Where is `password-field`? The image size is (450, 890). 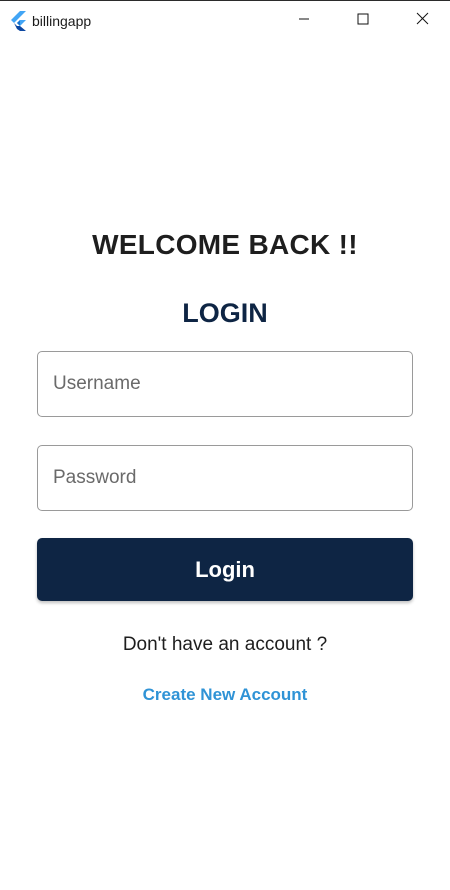
password-field is located at coordinates (225, 478).